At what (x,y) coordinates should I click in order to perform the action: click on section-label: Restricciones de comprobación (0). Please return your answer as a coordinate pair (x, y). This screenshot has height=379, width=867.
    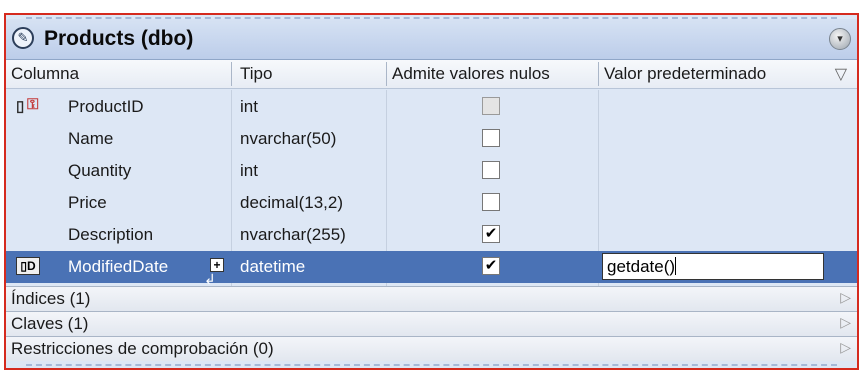
    Looking at the image, I should click on (142, 348).